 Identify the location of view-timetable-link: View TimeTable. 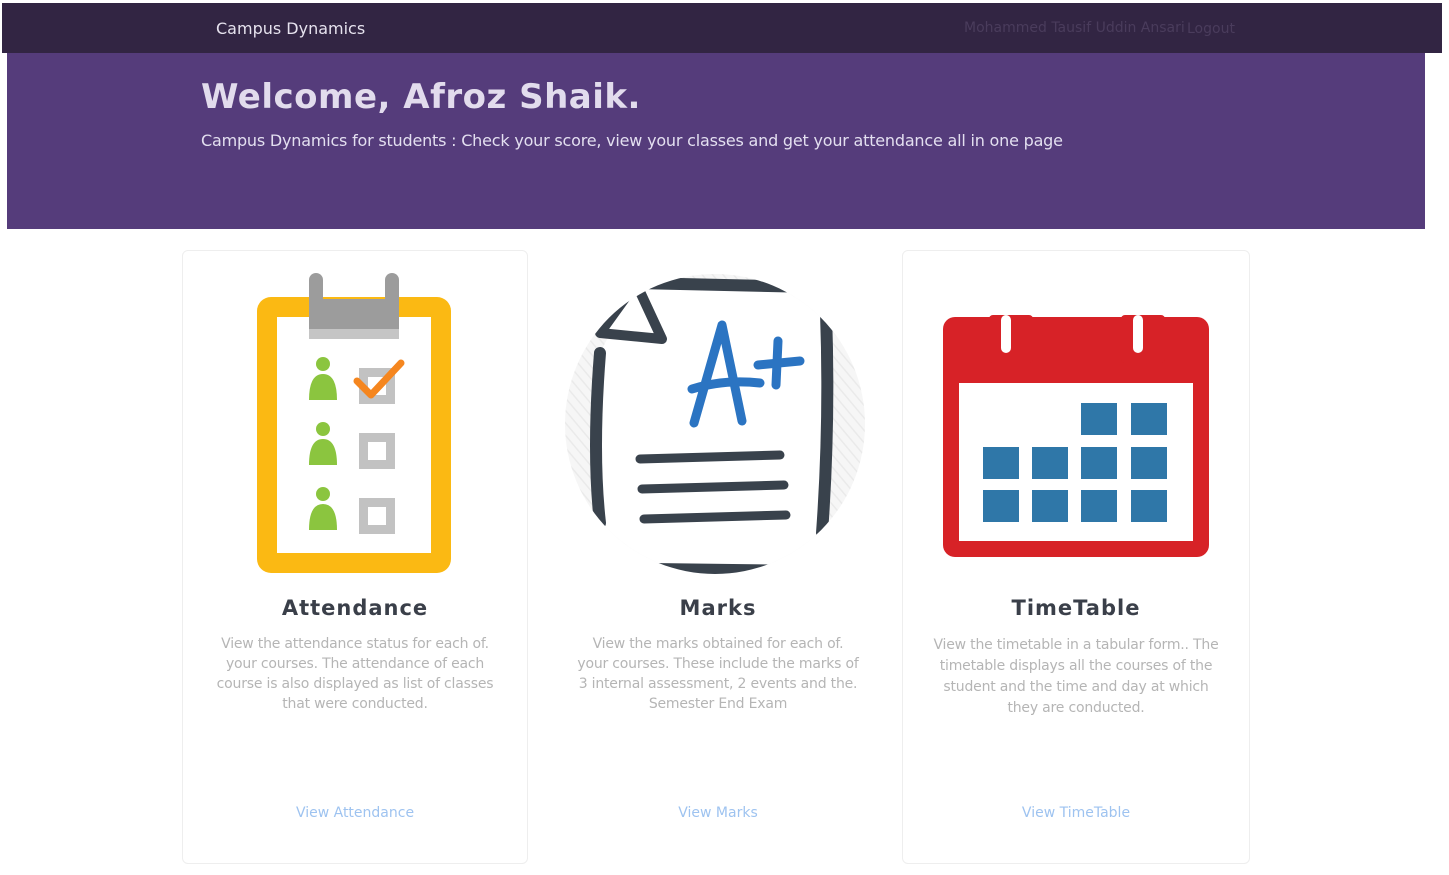
(1076, 813).